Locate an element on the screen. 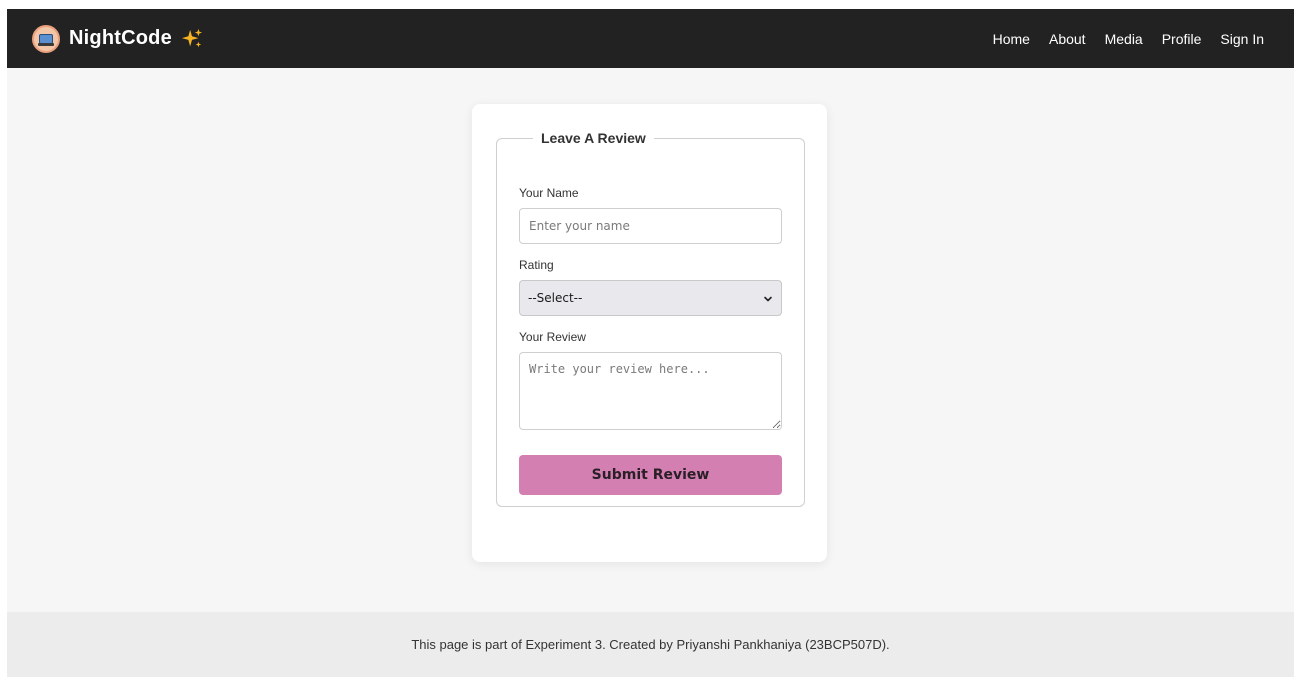 Image resolution: width=1301 pixels, height=677 pixels. review-label: Your Review is located at coordinates (552, 337).